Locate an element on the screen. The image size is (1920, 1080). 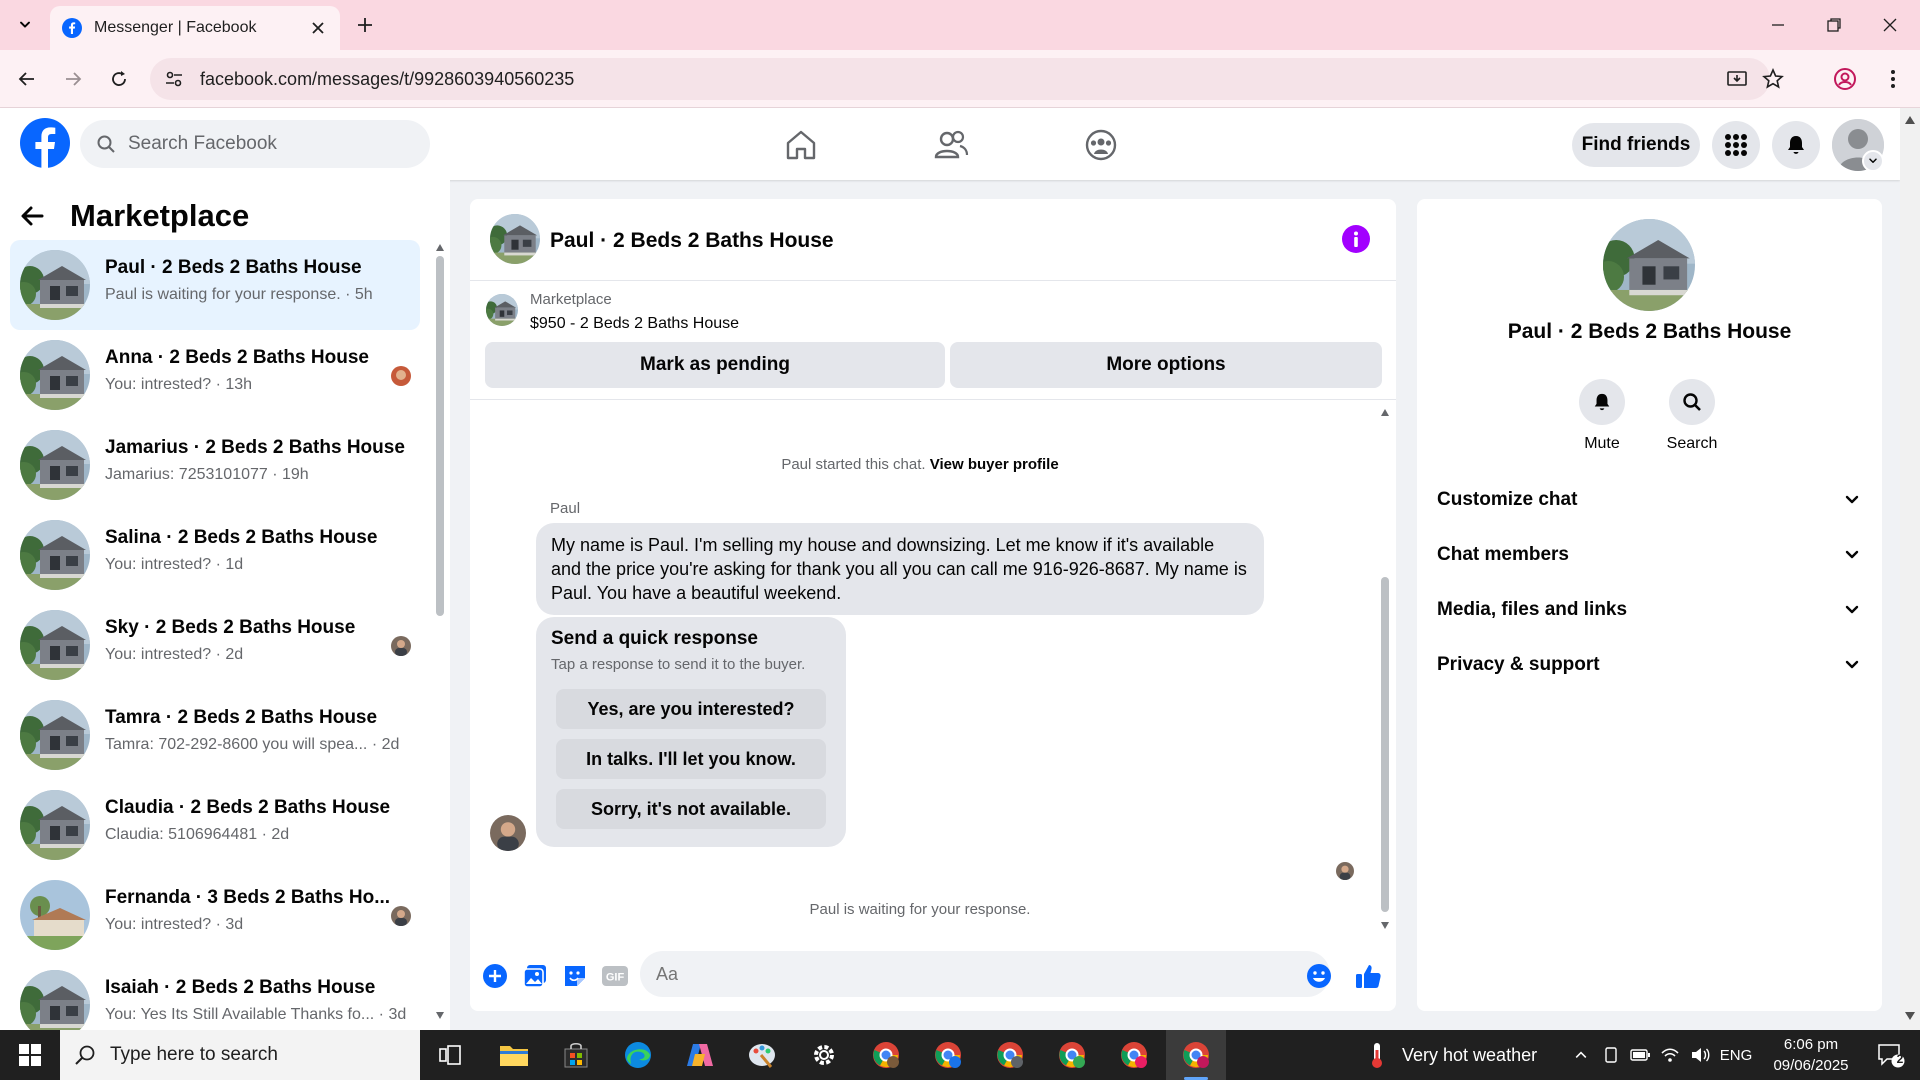
conversation-name: Tamra · 2 Beds 2 Baths House is located at coordinates (241, 717).